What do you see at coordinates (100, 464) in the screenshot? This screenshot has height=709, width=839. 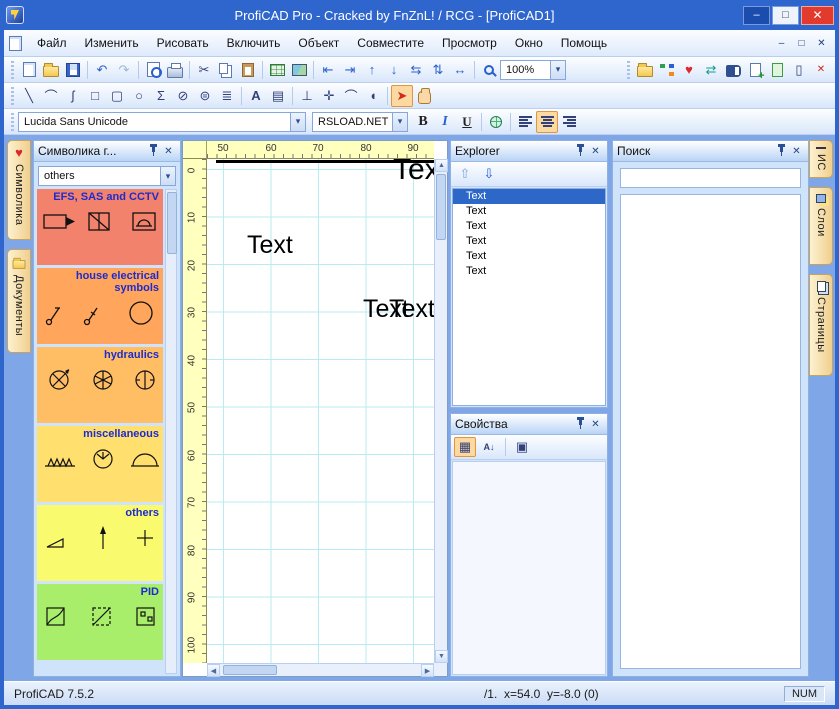 I see `symbol-category-miscellaneous: miscellaneous` at bounding box center [100, 464].